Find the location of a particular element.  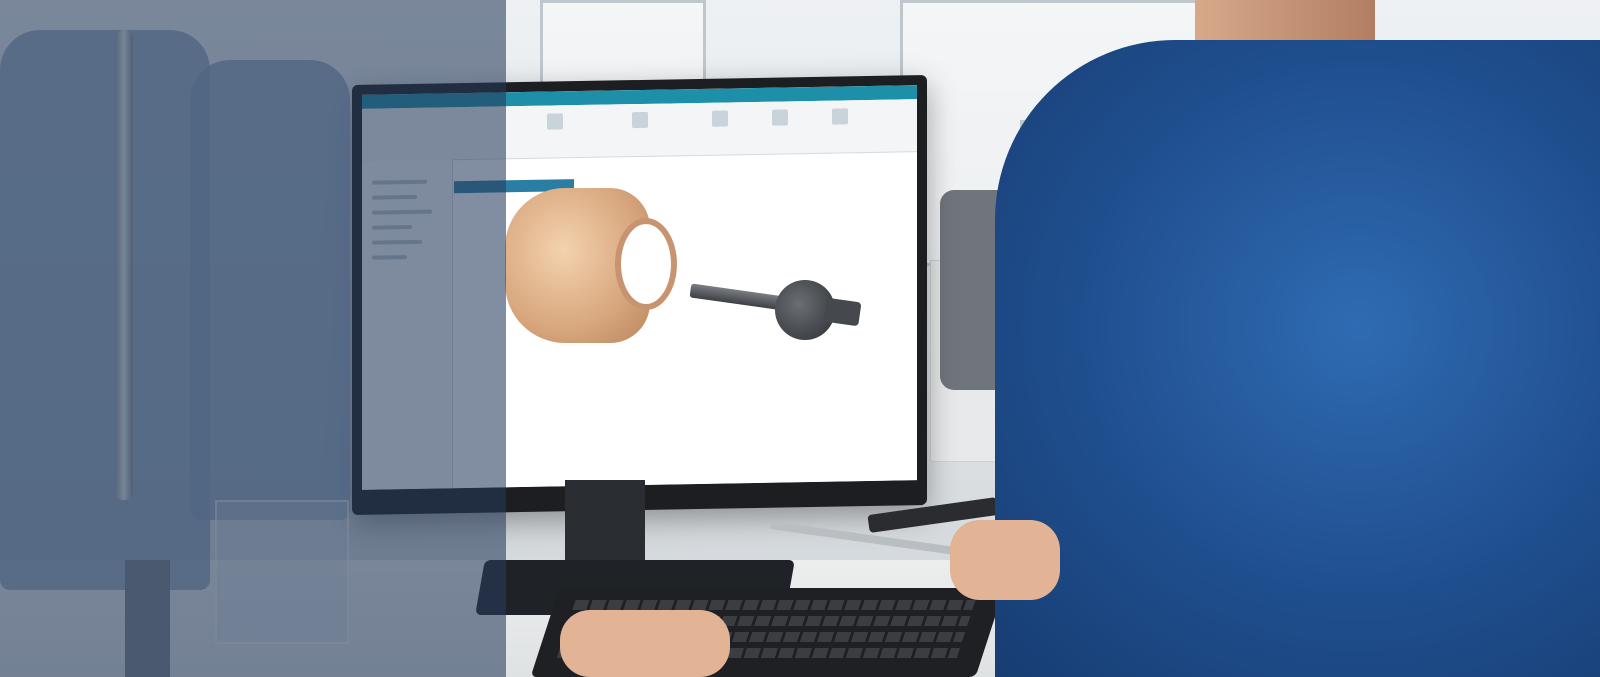

tool-holder-end is located at coordinates (842, 312).